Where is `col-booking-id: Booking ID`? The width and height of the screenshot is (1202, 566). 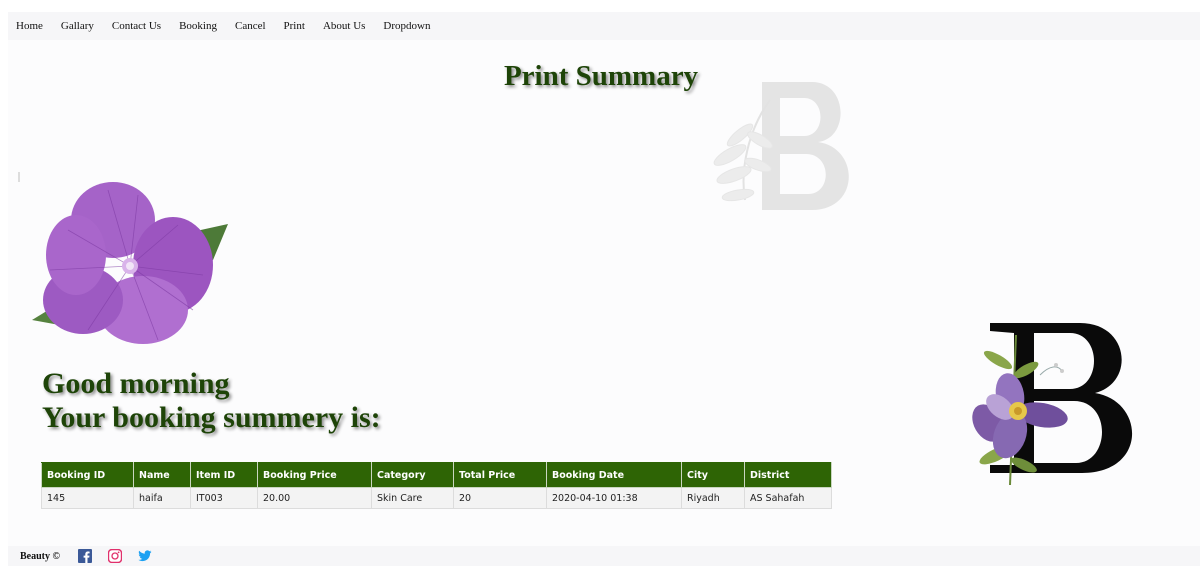
col-booking-id: Booking ID is located at coordinates (87, 475).